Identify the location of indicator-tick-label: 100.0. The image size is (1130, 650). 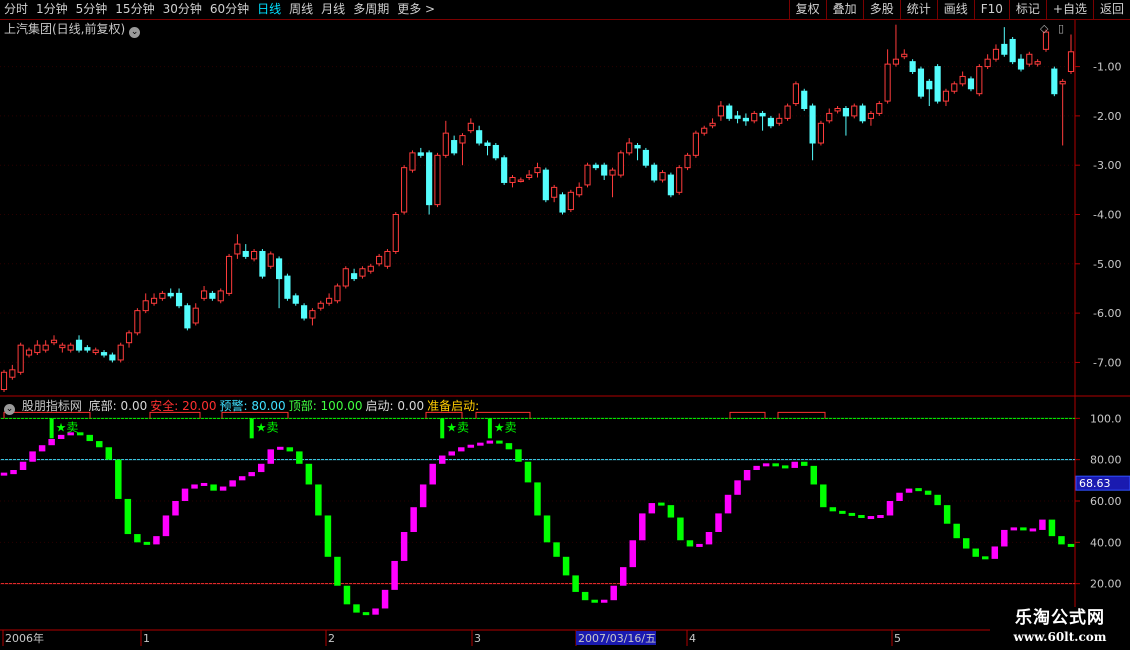
(1106, 418).